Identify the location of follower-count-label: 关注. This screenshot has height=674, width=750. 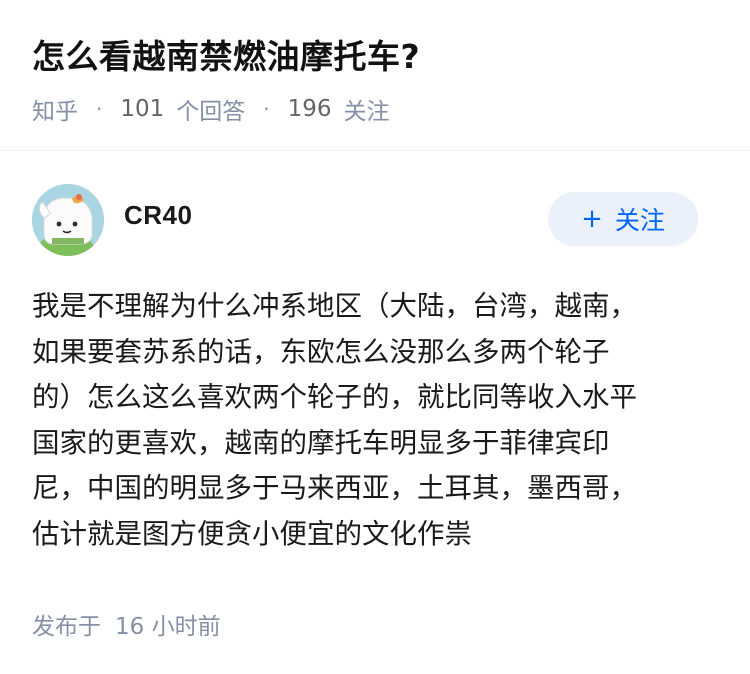
(366, 112).